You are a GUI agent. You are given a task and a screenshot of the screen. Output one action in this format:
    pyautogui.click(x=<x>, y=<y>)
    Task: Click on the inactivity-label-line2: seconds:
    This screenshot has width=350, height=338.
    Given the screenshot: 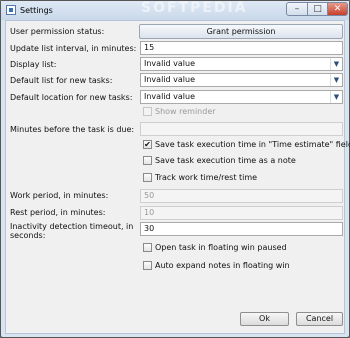 What is the action you would take?
    pyautogui.click(x=28, y=235)
    